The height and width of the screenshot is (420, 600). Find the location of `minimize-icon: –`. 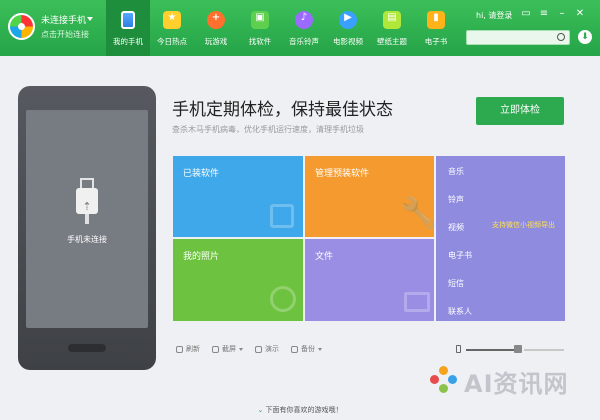

minimize-icon: – is located at coordinates (562, 14).